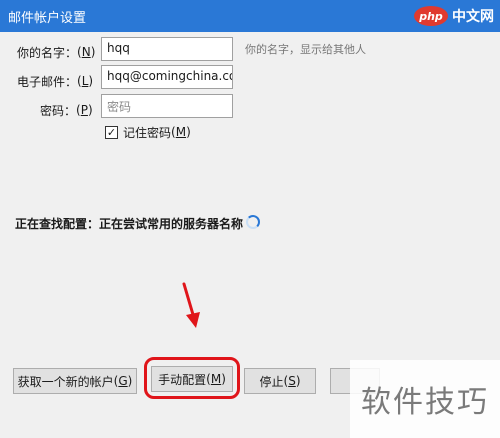 This screenshot has width=500, height=438. I want to click on email-label: 电子邮件： (L), so click(55, 81).